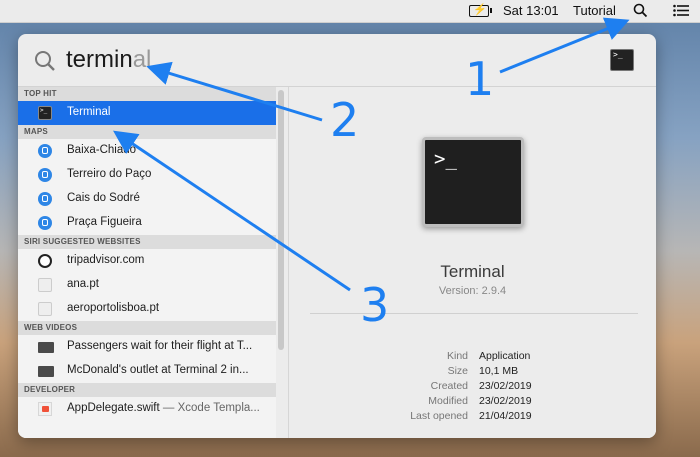 The height and width of the screenshot is (457, 700). What do you see at coordinates (337, 60) in the screenshot?
I see `spotlight-search-row: terminal >_` at bounding box center [337, 60].